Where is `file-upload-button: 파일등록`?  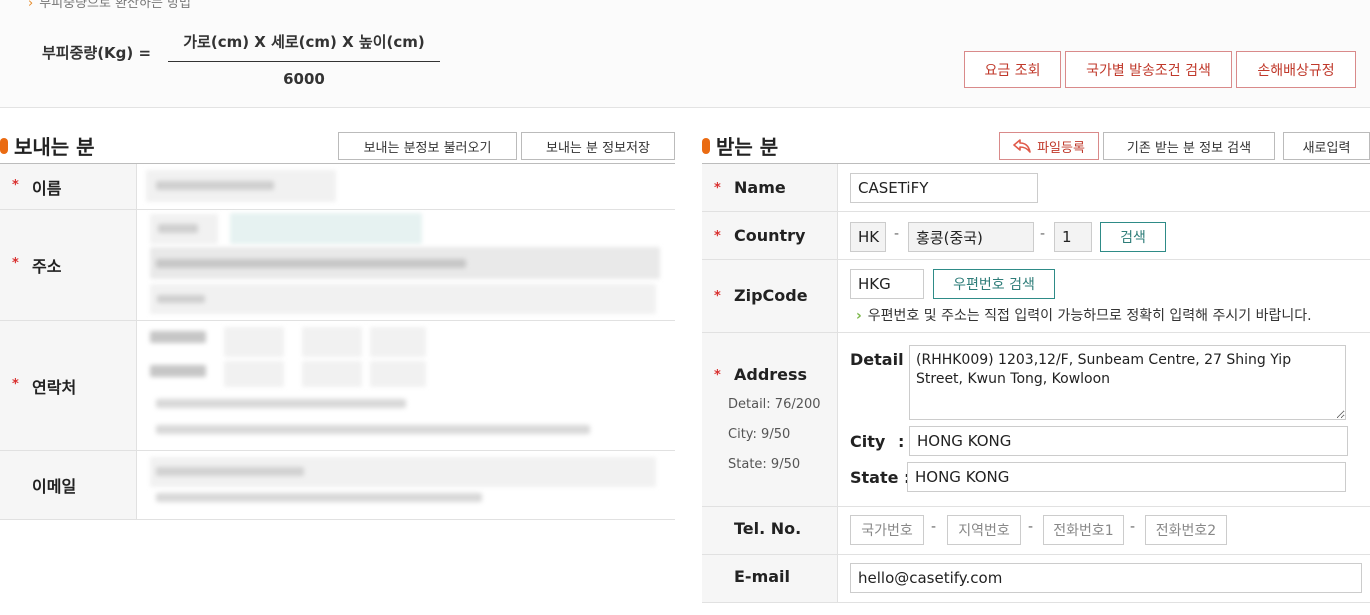 file-upload-button: 파일등록 is located at coordinates (1049, 146).